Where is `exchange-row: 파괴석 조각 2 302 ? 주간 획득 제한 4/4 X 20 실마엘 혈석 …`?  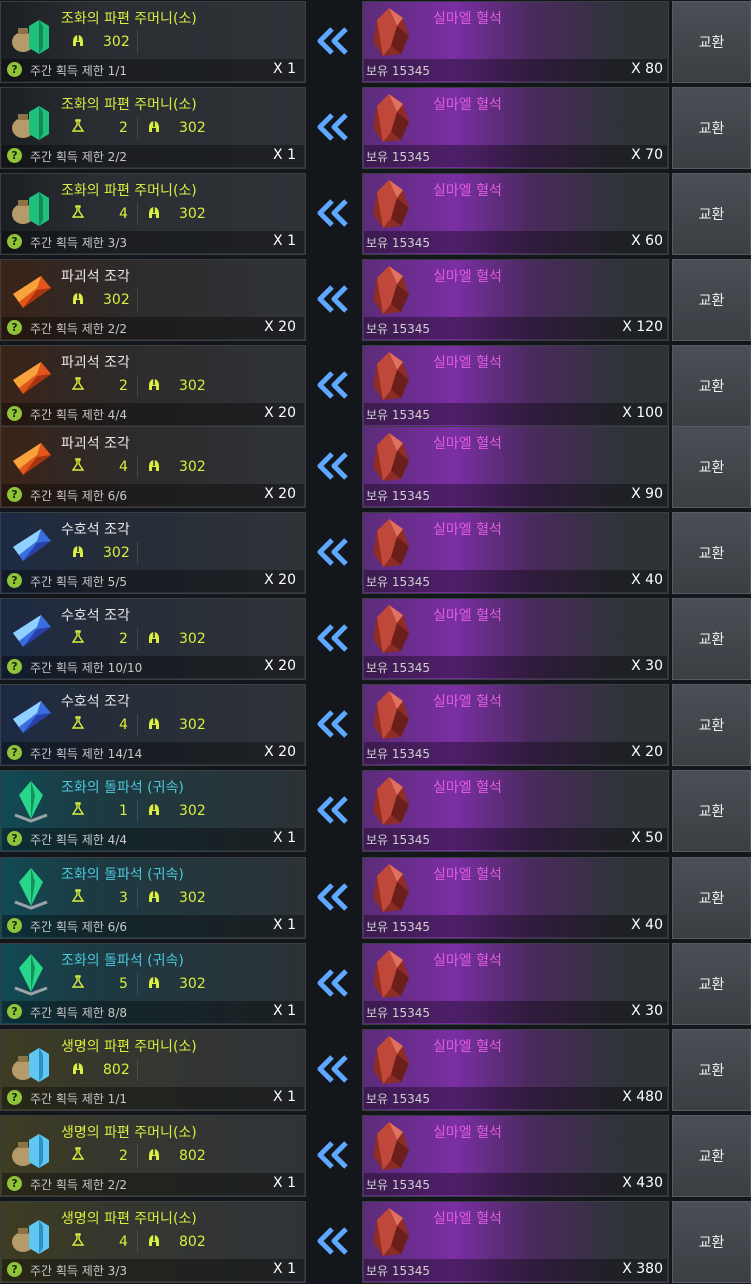
exchange-row: 파괴석 조각 2 302 ? 주간 획득 제한 4/4 X 20 실마엘 혈석 … is located at coordinates (375, 386).